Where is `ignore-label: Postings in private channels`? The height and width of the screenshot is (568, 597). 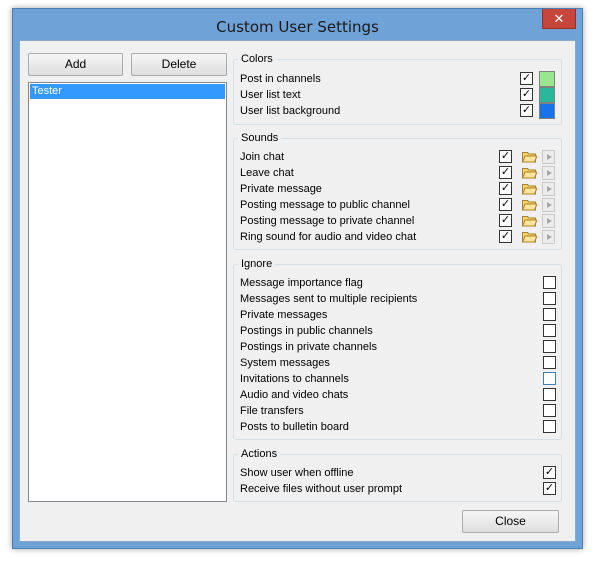
ignore-label: Postings in private channels is located at coordinates (308, 347).